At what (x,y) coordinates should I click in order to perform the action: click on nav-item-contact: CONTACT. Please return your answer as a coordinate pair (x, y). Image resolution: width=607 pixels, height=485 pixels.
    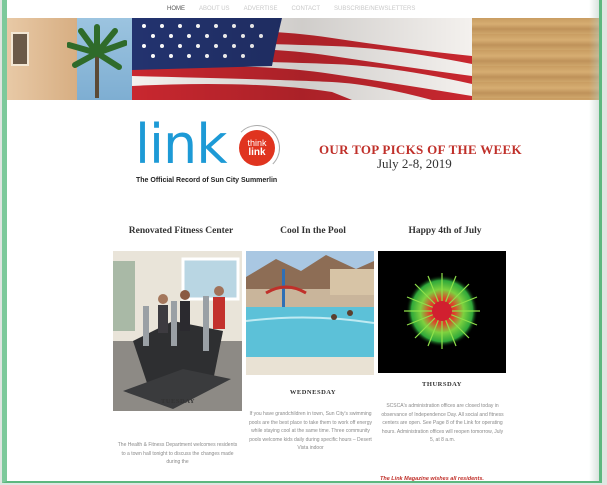
    Looking at the image, I should click on (305, 12).